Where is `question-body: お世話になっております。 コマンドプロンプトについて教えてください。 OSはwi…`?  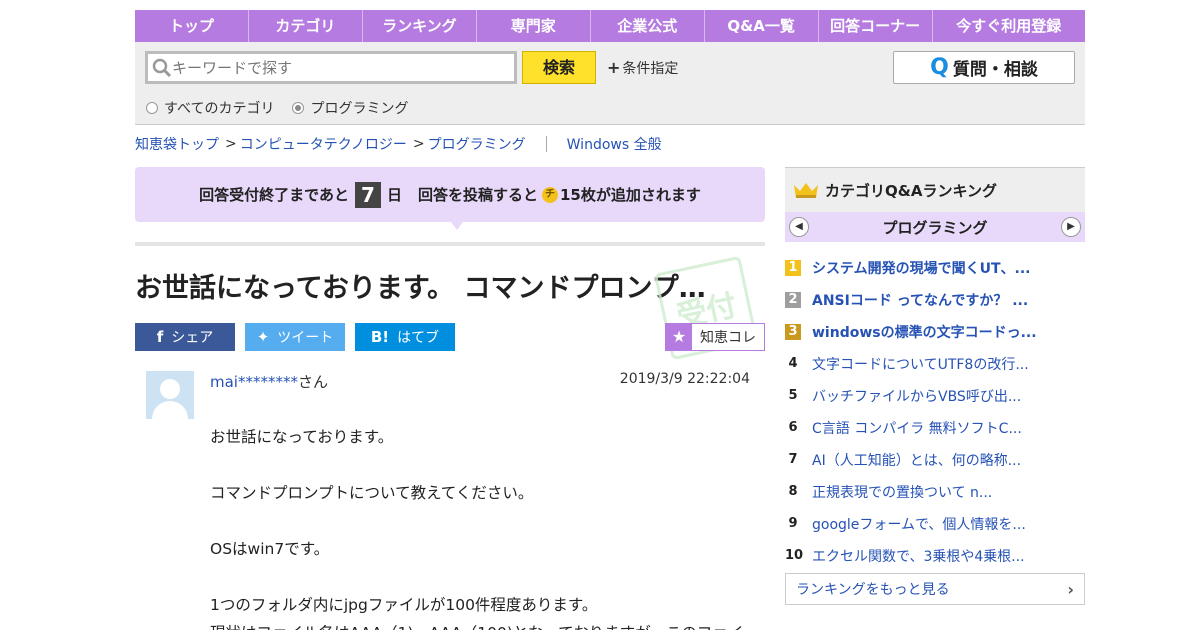 question-body: お世話になっております。 コマンドプロンプトについて教えてください。 OSはwi… is located at coordinates (482, 526).